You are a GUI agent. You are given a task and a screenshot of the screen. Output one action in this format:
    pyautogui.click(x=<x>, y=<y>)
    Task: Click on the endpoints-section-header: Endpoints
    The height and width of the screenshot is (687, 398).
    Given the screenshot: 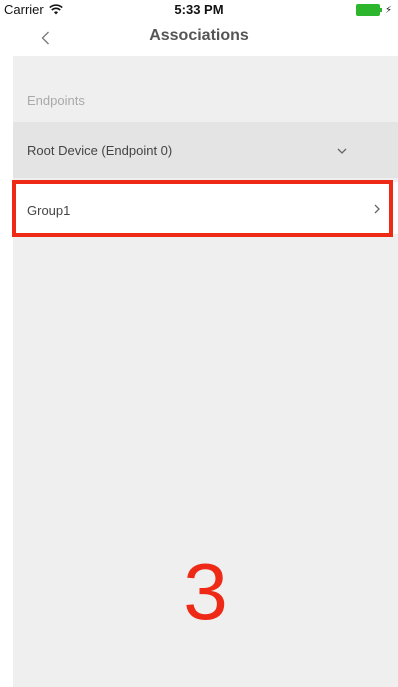 What is the action you would take?
    pyautogui.click(x=56, y=100)
    